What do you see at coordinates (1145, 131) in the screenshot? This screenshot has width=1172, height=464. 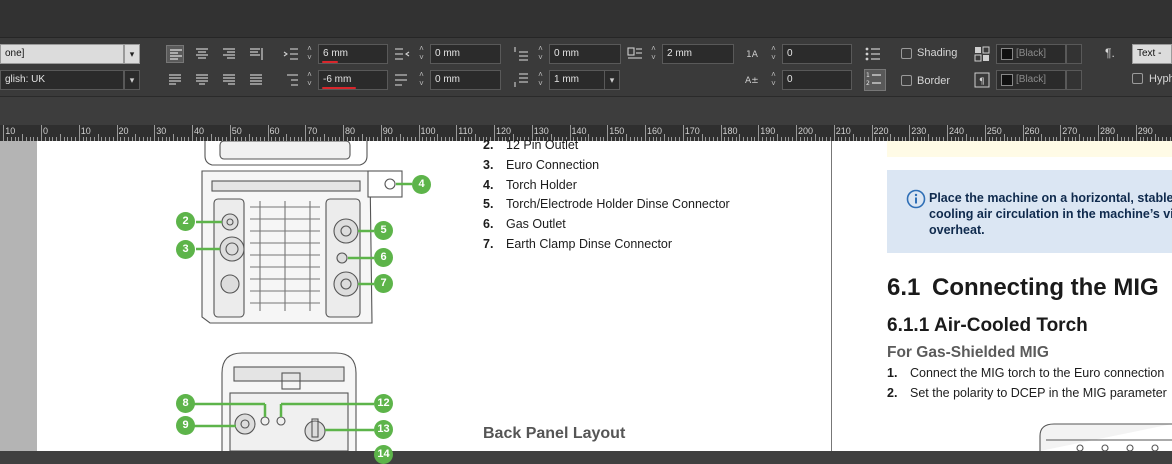 I see `ruler-label: 290` at bounding box center [1145, 131].